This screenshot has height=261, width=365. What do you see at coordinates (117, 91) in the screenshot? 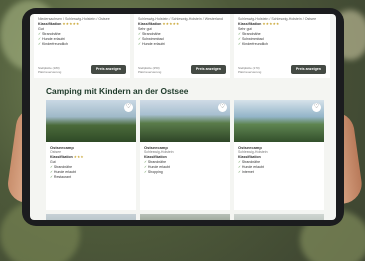
I see `section-heading: Camping mit Kindern an der Ostsee` at bounding box center [117, 91].